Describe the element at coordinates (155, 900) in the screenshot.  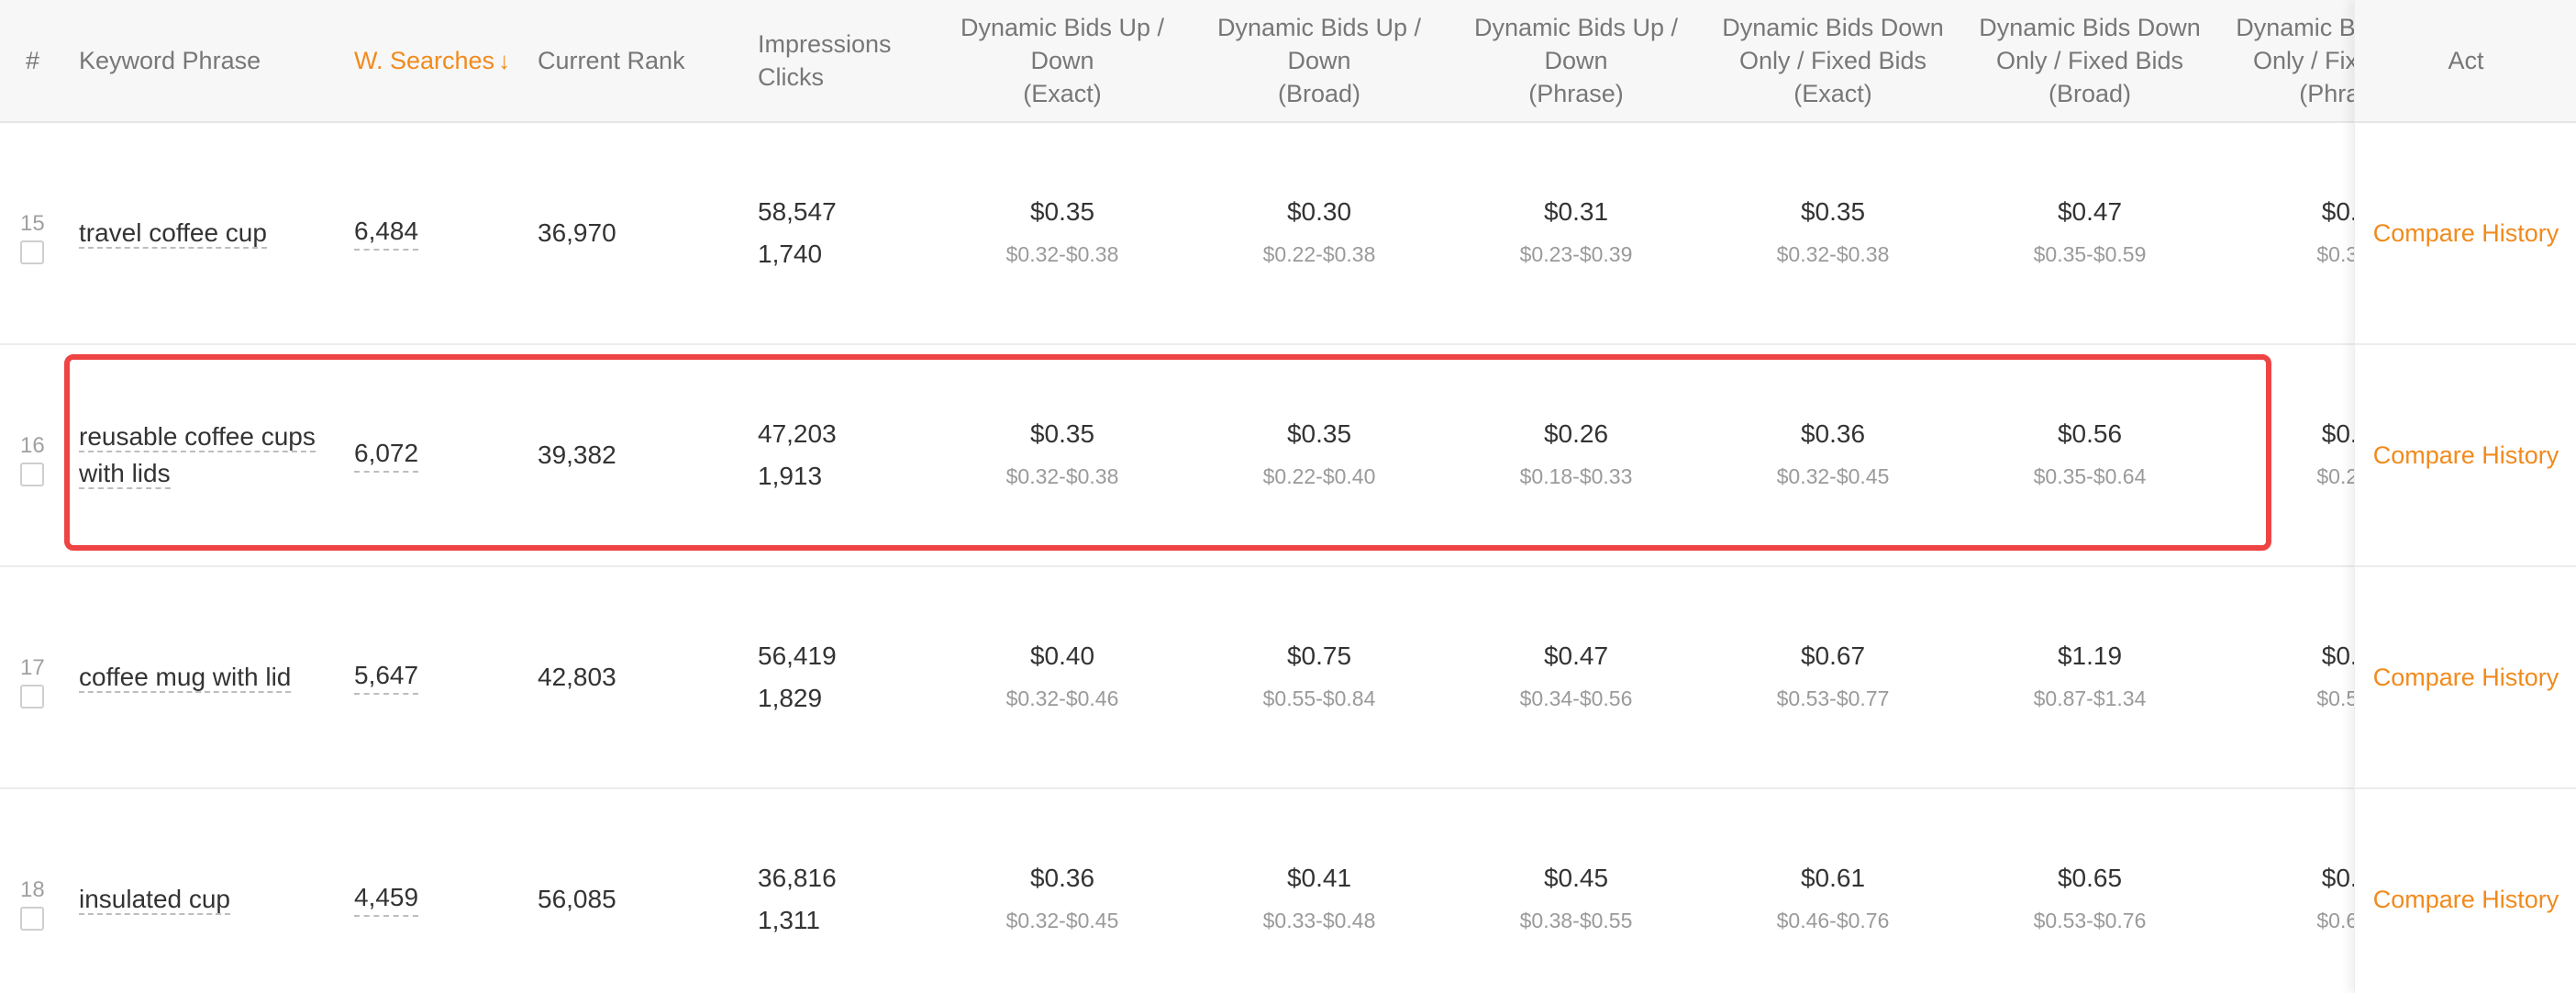
I see `keyword-phrase-link: insulated cup` at that location.